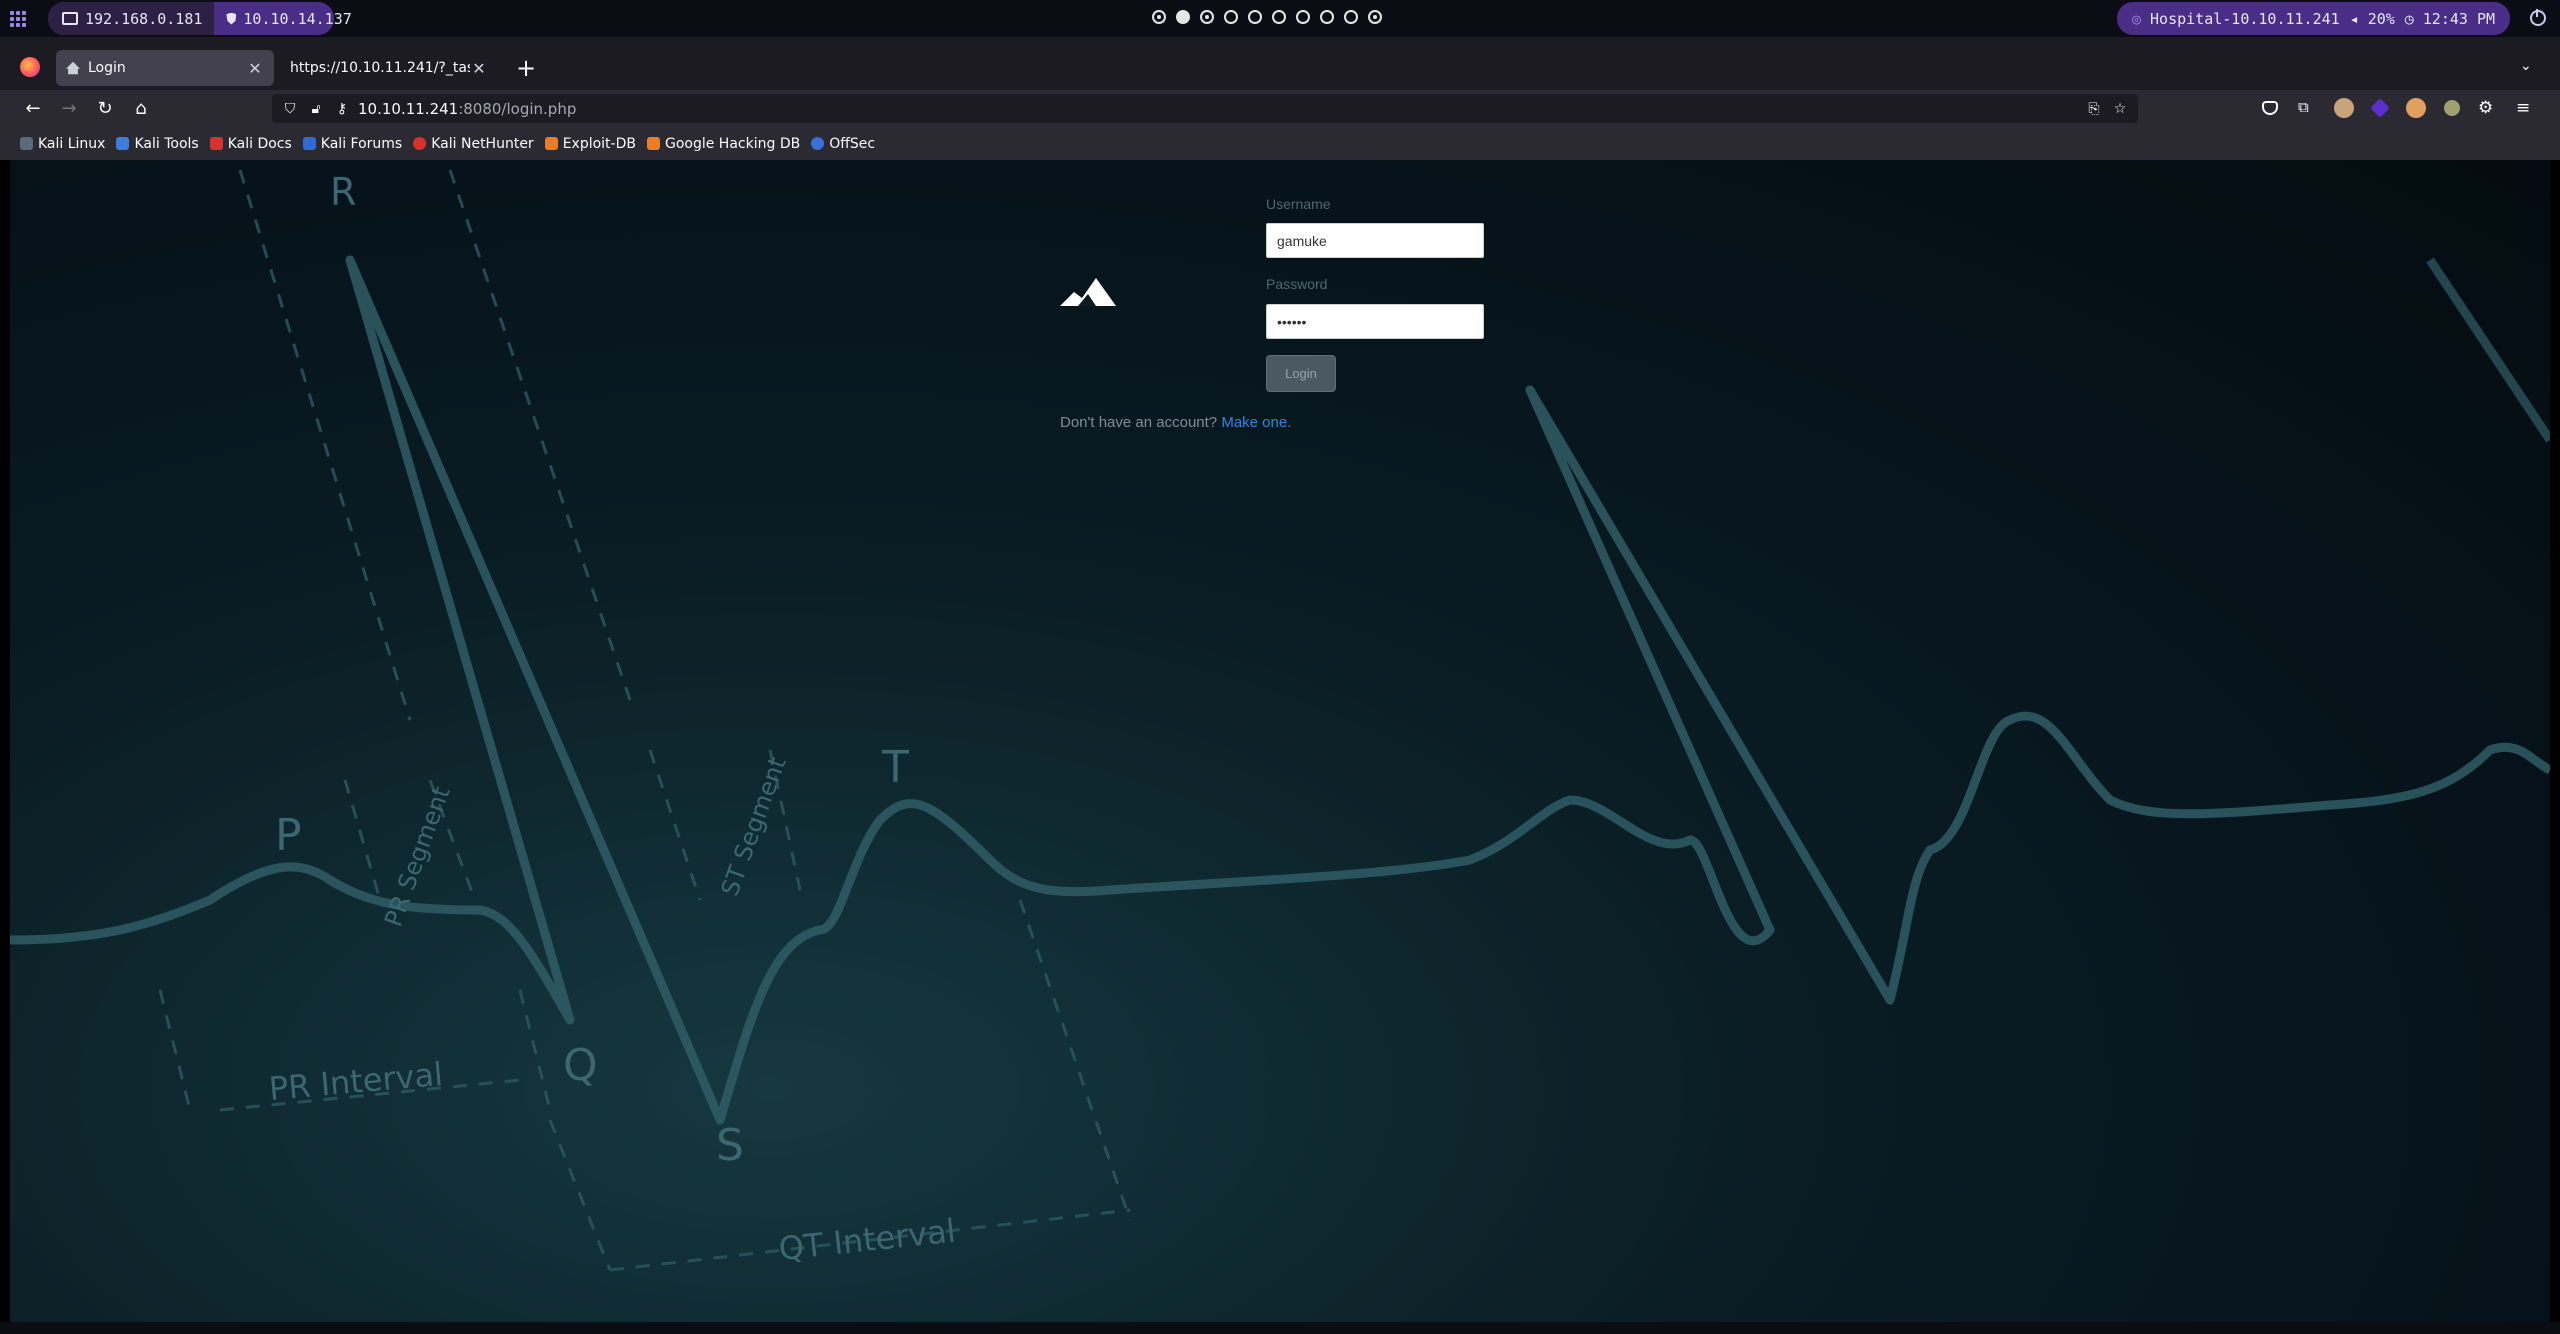 The height and width of the screenshot is (1334, 2560). I want to click on url-bar: ⛉ 🔓︎ ⚷ 10.10.11.241:8080/login.php ⎘ ☆, so click(1205, 108).